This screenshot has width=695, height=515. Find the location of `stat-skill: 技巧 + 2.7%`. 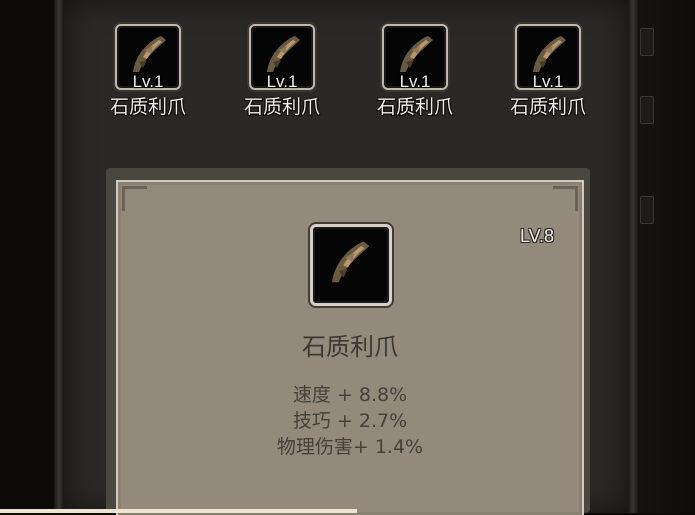

stat-skill: 技巧 + 2.7% is located at coordinates (350, 421).